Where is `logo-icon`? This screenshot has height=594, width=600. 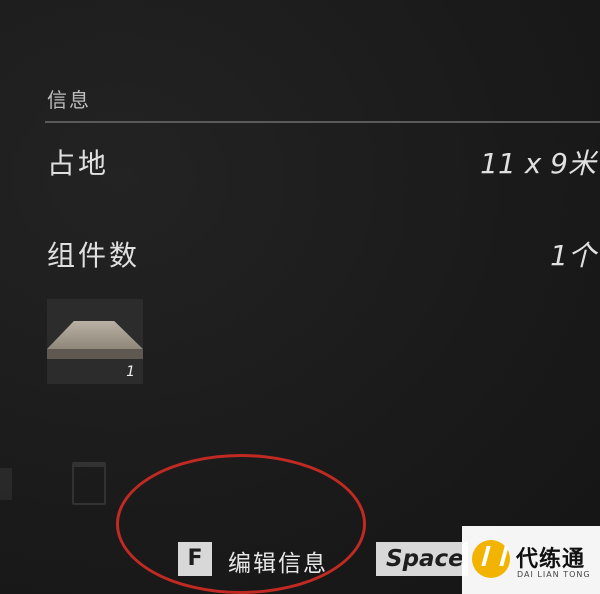 logo-icon is located at coordinates (491, 559).